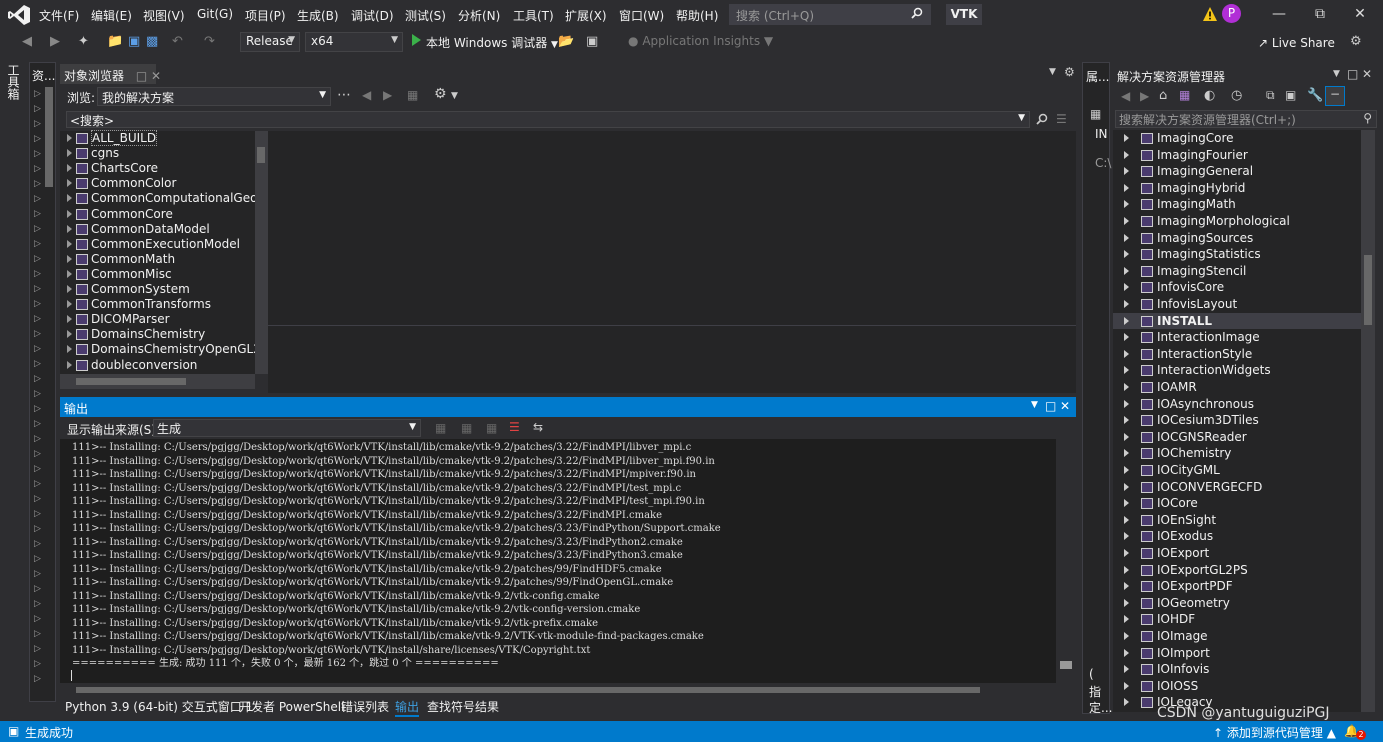  What do you see at coordinates (1237, 503) in the screenshot?
I see `solution-item: IOCore` at bounding box center [1237, 503].